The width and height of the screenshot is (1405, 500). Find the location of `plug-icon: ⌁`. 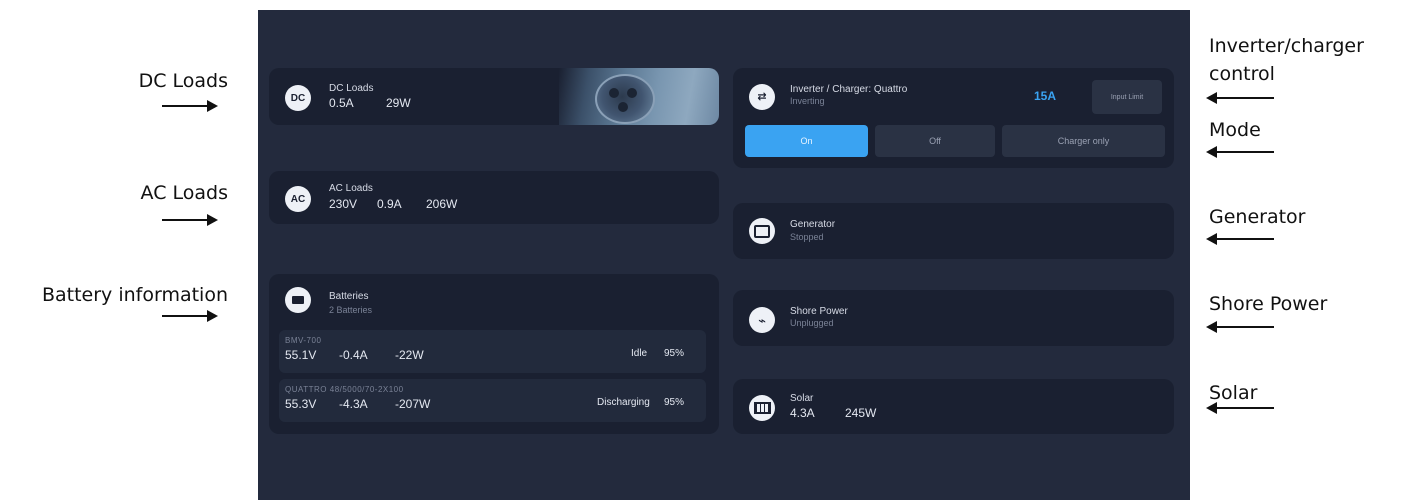

plug-icon: ⌁ is located at coordinates (762, 320).